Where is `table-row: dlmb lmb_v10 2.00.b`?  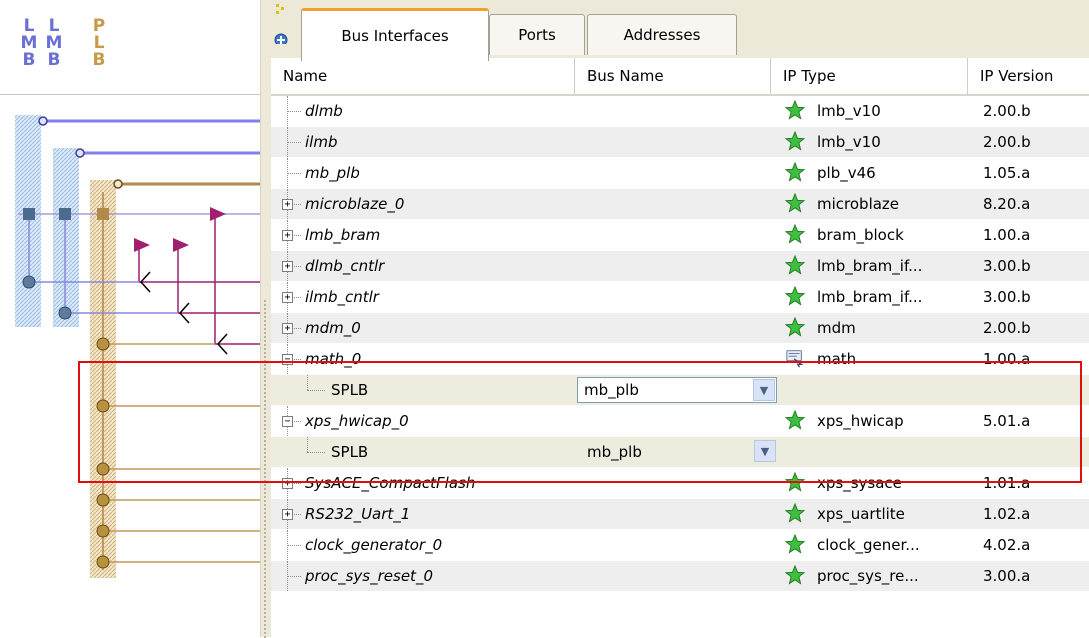 table-row: dlmb lmb_v10 2.00.b is located at coordinates (680, 111).